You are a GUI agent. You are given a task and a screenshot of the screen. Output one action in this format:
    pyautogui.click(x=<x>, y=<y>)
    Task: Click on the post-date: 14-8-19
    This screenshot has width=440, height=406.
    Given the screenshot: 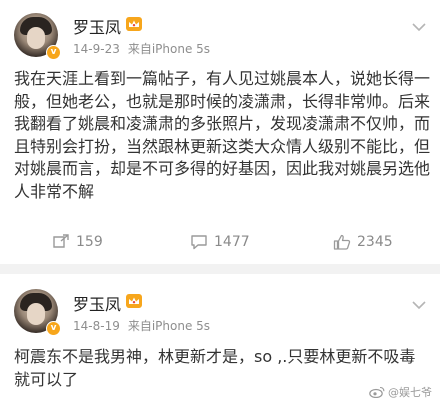 What is the action you would take?
    pyautogui.click(x=96, y=326)
    